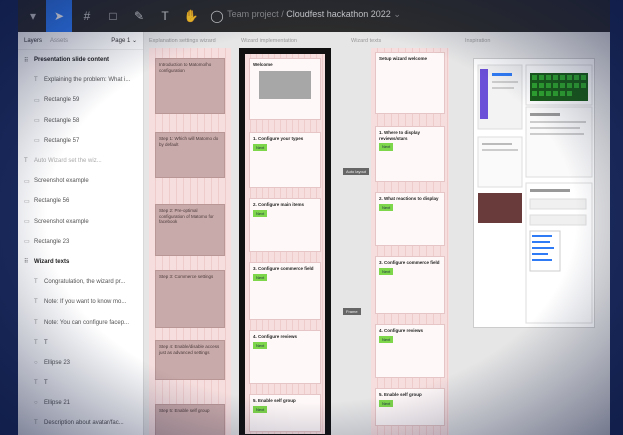 This screenshot has height=435, width=623. What do you see at coordinates (80, 262) in the screenshot?
I see `layer-row: ⠿ Wizard texts` at bounding box center [80, 262].